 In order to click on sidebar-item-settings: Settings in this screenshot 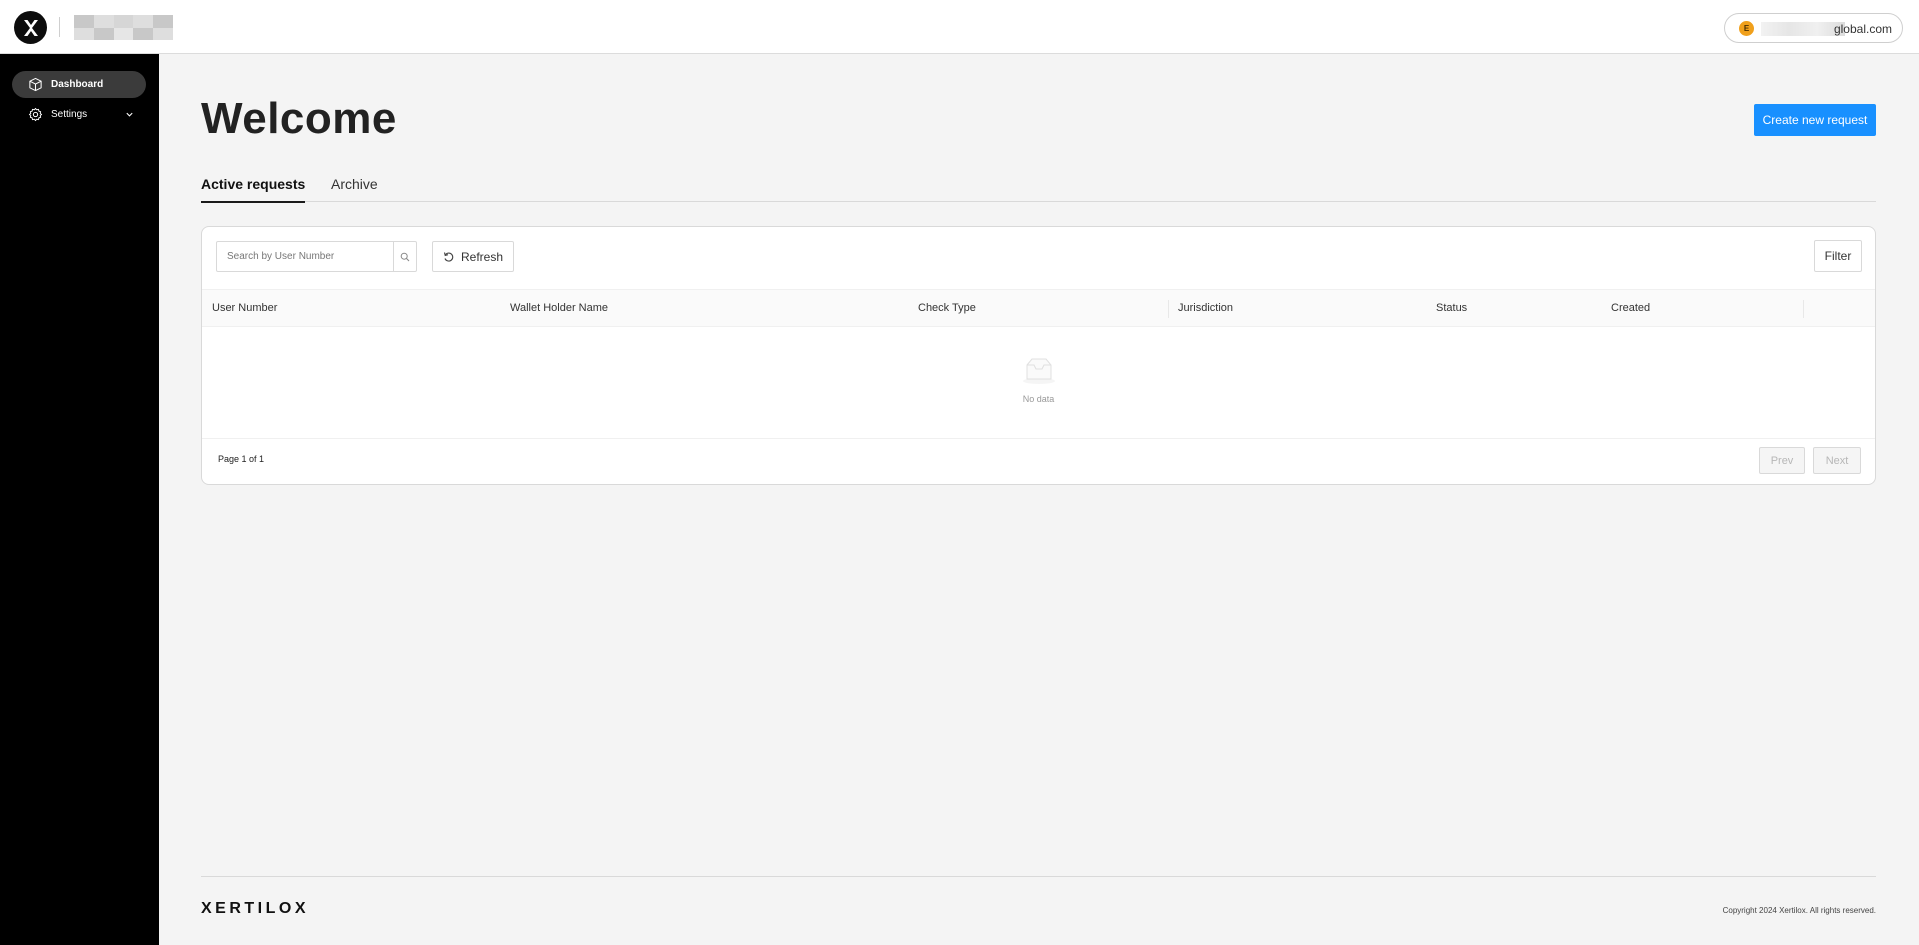, I will do `click(79, 114)`.